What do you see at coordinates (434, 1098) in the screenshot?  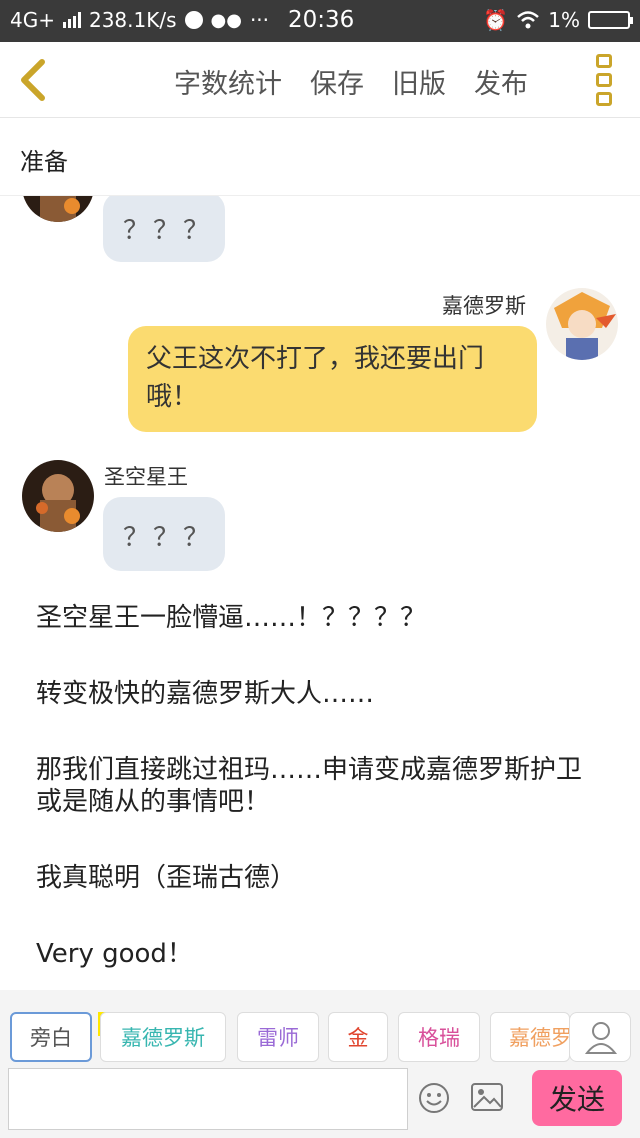 I see `emoji-icon` at bounding box center [434, 1098].